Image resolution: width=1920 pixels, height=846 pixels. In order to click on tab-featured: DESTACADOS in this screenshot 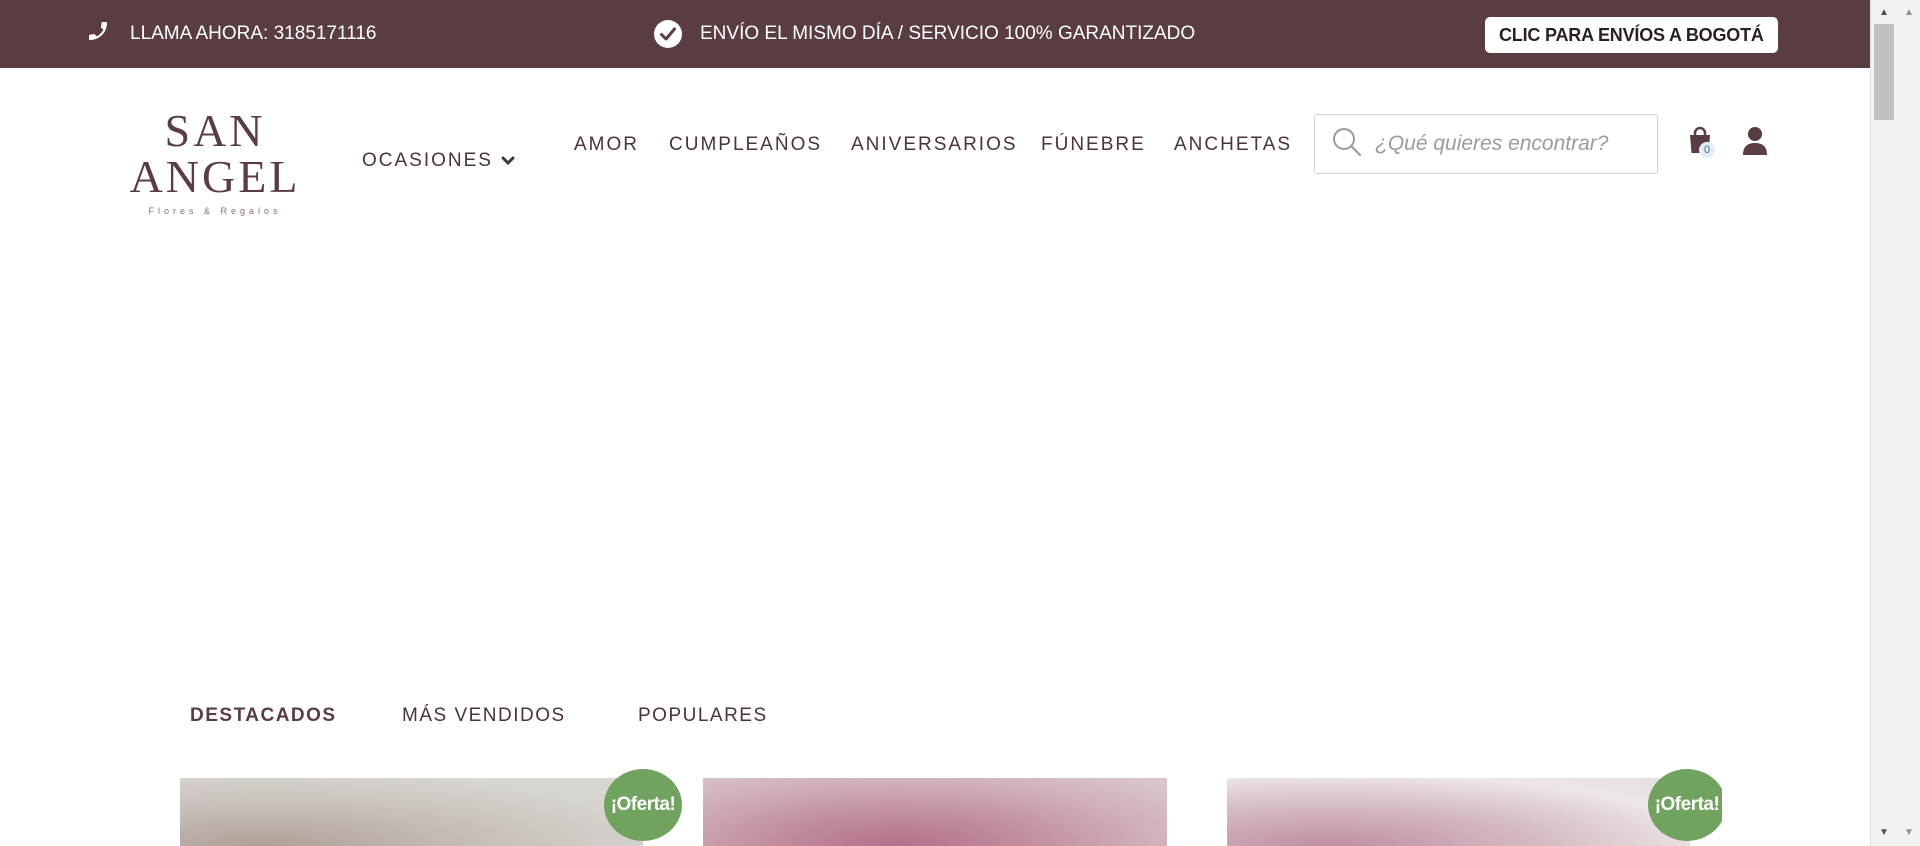, I will do `click(263, 716)`.